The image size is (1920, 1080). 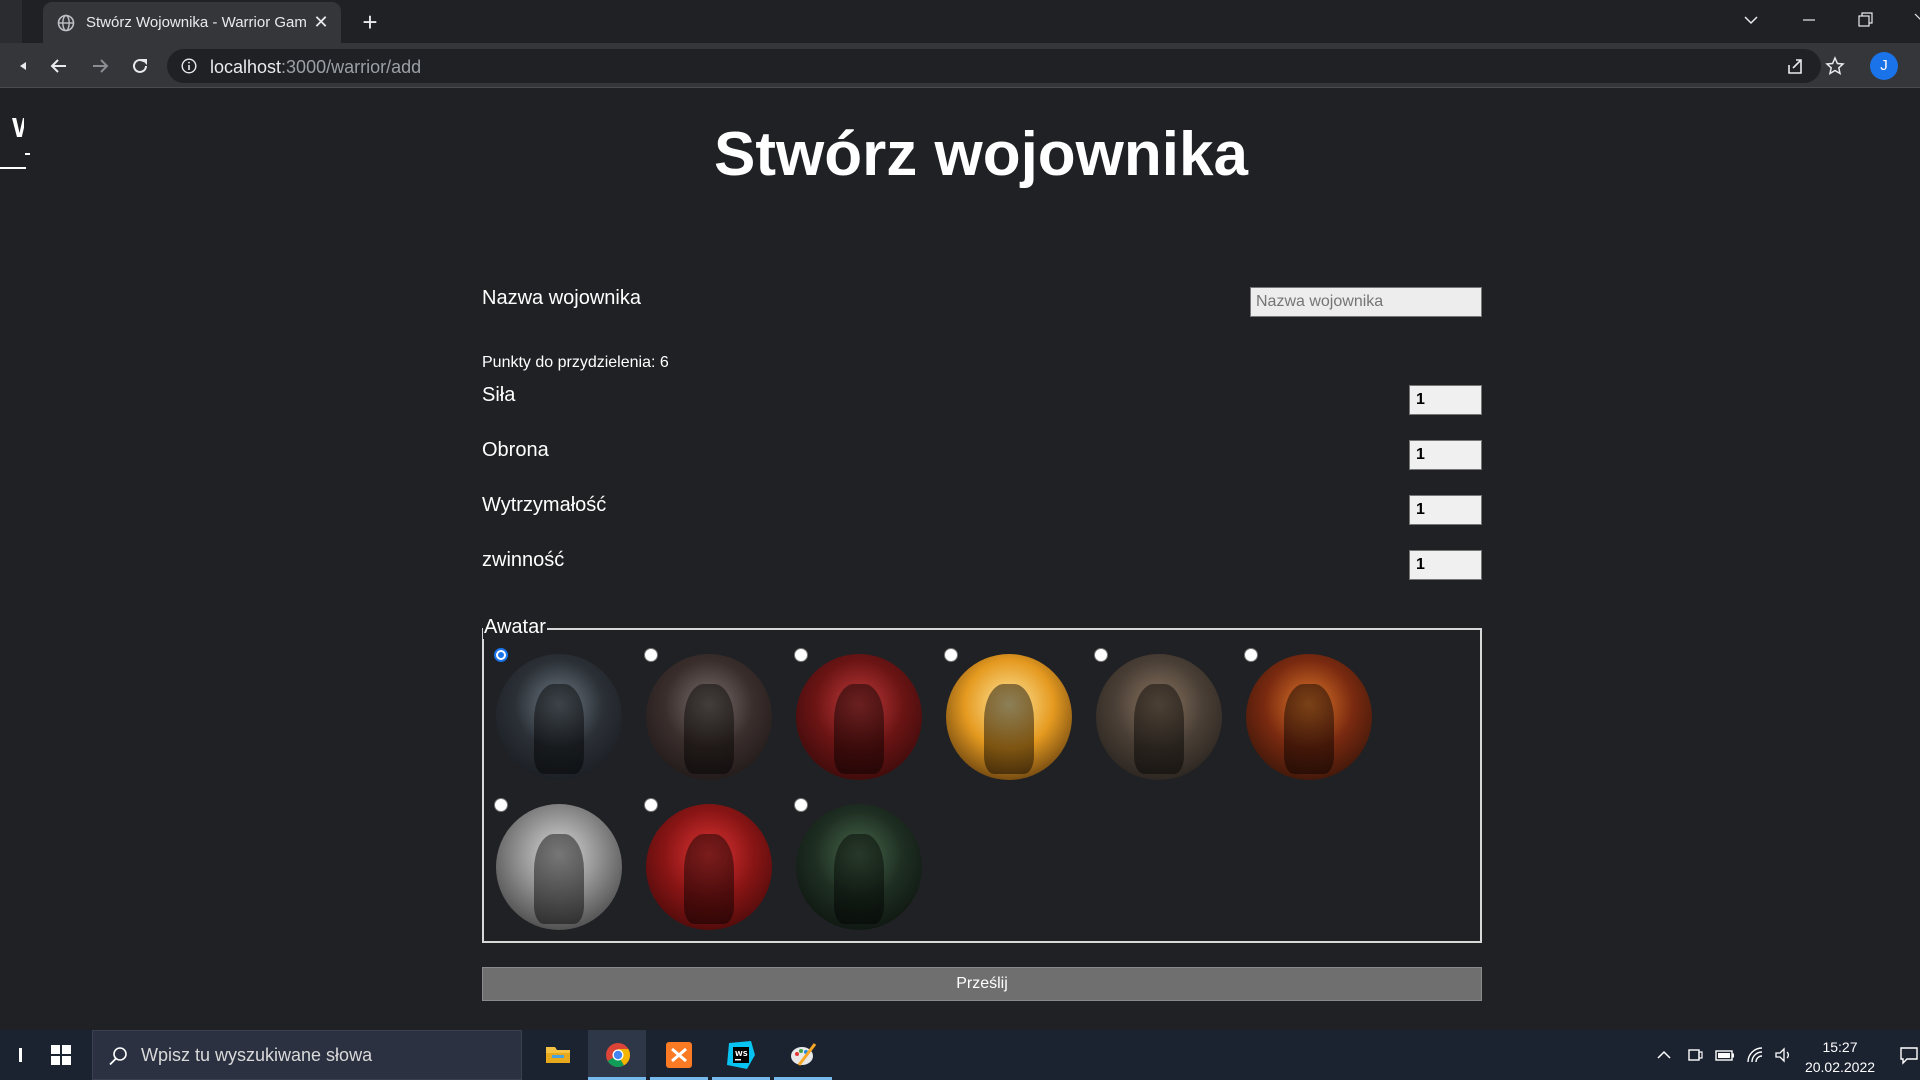 I want to click on reload-icon, so click(x=140, y=66).